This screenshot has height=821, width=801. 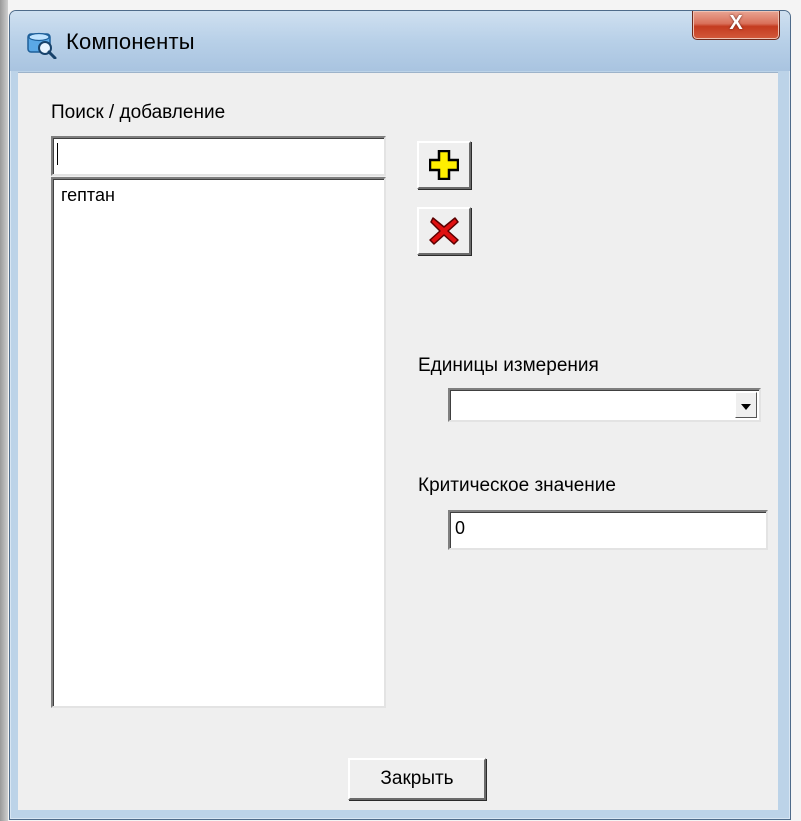 What do you see at coordinates (88, 195) in the screenshot?
I see `list-item: гептан` at bounding box center [88, 195].